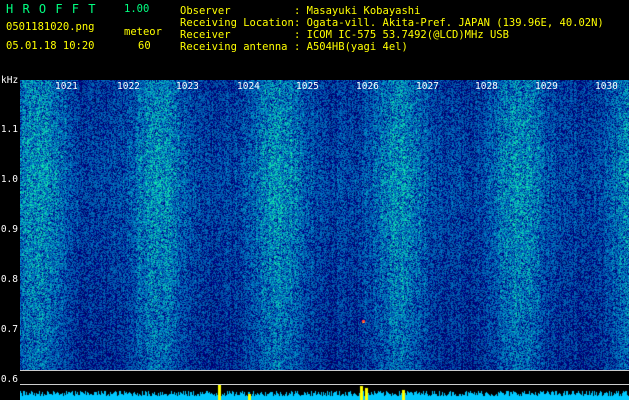  I want to click on location-label: Receiving Location, so click(237, 23).